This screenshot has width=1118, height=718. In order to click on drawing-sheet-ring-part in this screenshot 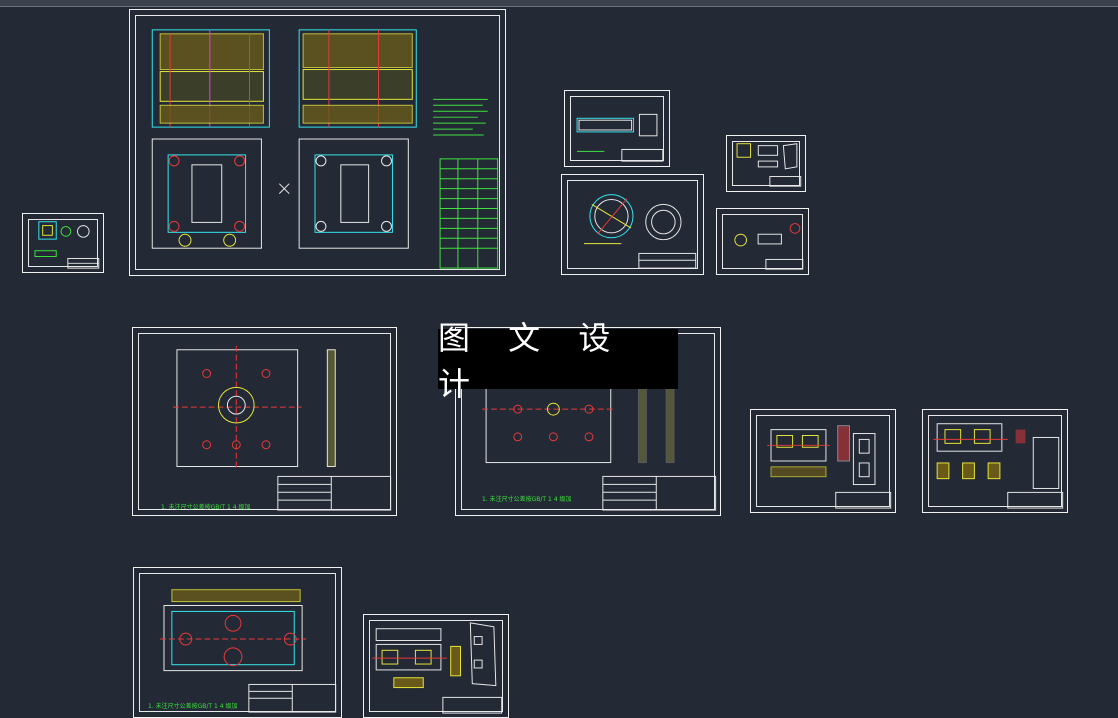, I will do `click(632, 224)`.